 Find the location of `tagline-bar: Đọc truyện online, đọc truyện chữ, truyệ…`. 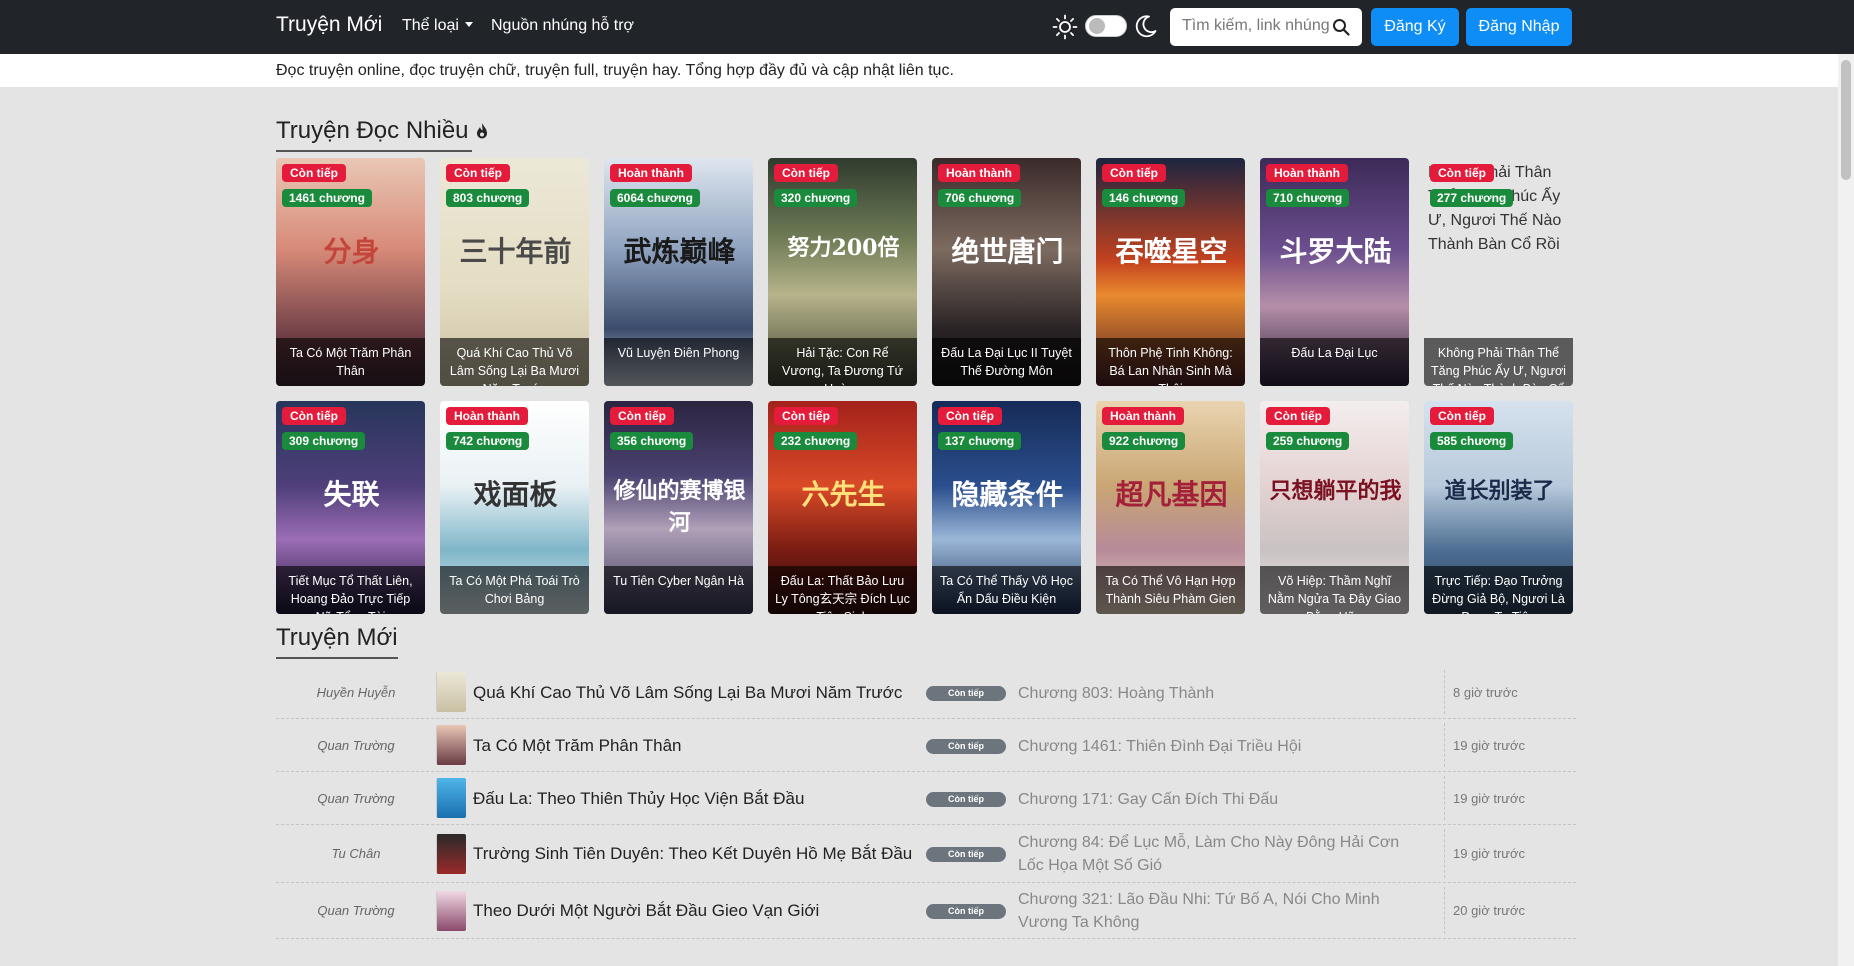

tagline-bar: Đọc truyện online, đọc truyện chữ, truyệ… is located at coordinates (927, 70).